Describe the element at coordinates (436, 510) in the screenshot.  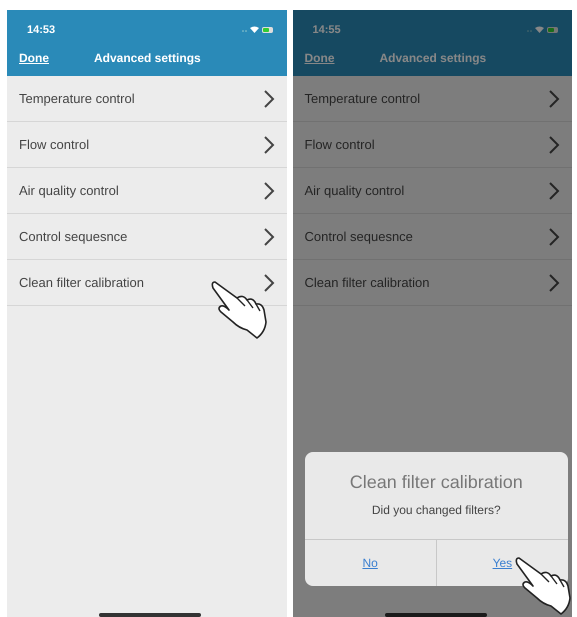
I see `dialog-message: Did you changed filters?` at that location.